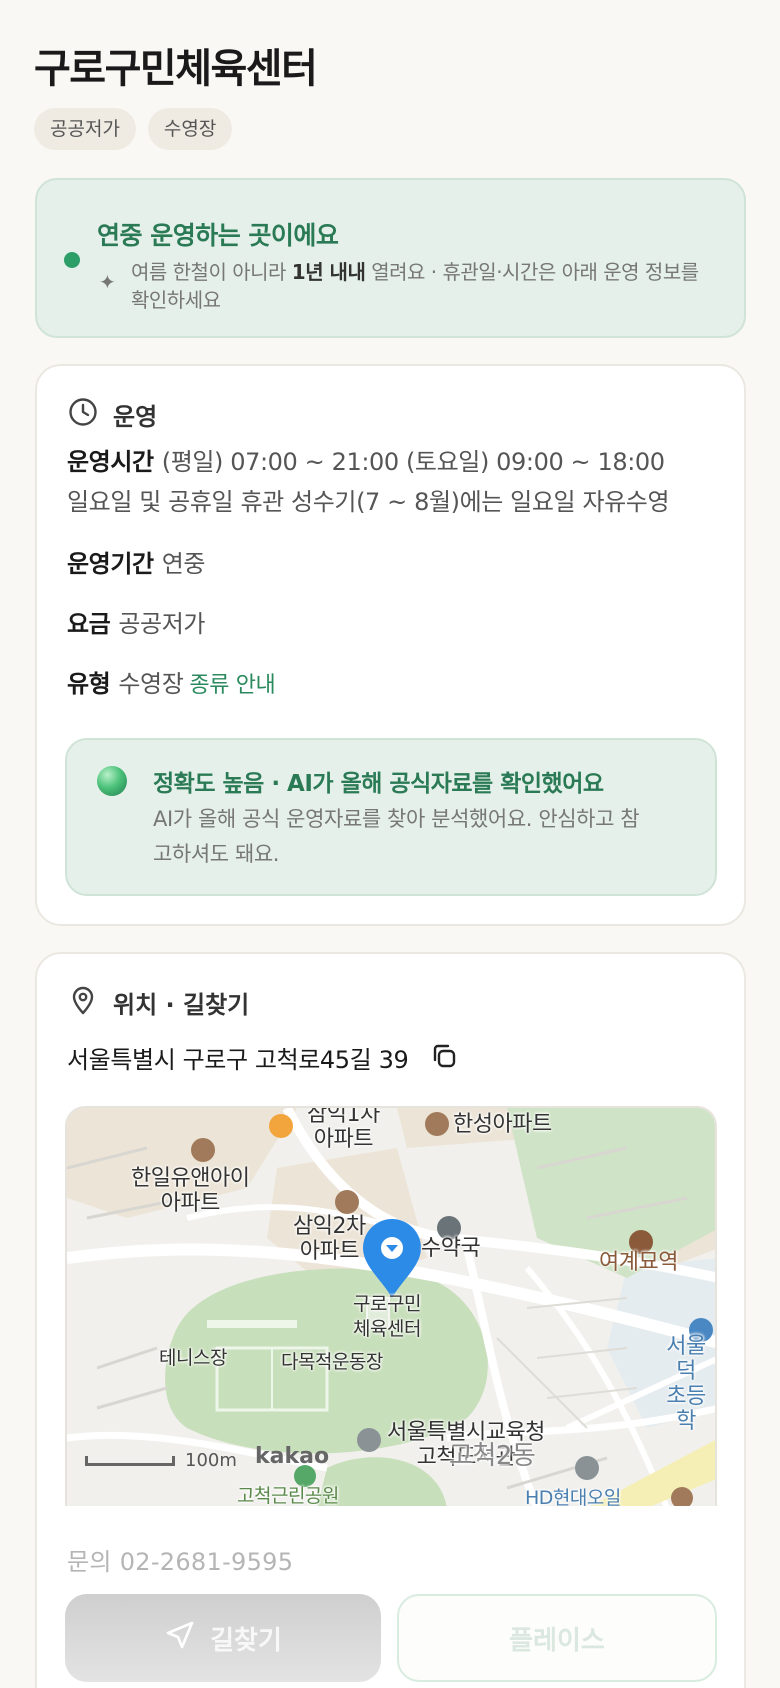 The image size is (780, 1688). I want to click on tag-list: 공공저가 수영장, so click(133, 129).